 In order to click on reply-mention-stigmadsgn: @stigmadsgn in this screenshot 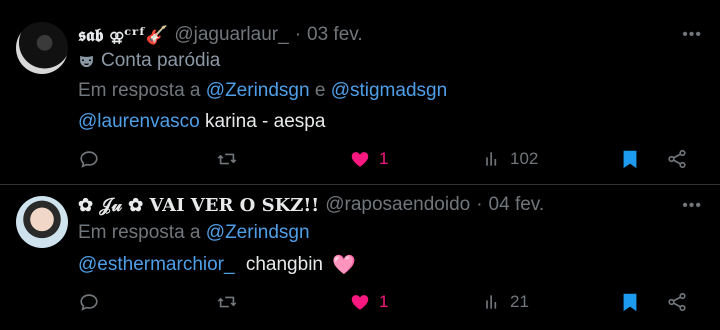, I will do `click(389, 90)`.